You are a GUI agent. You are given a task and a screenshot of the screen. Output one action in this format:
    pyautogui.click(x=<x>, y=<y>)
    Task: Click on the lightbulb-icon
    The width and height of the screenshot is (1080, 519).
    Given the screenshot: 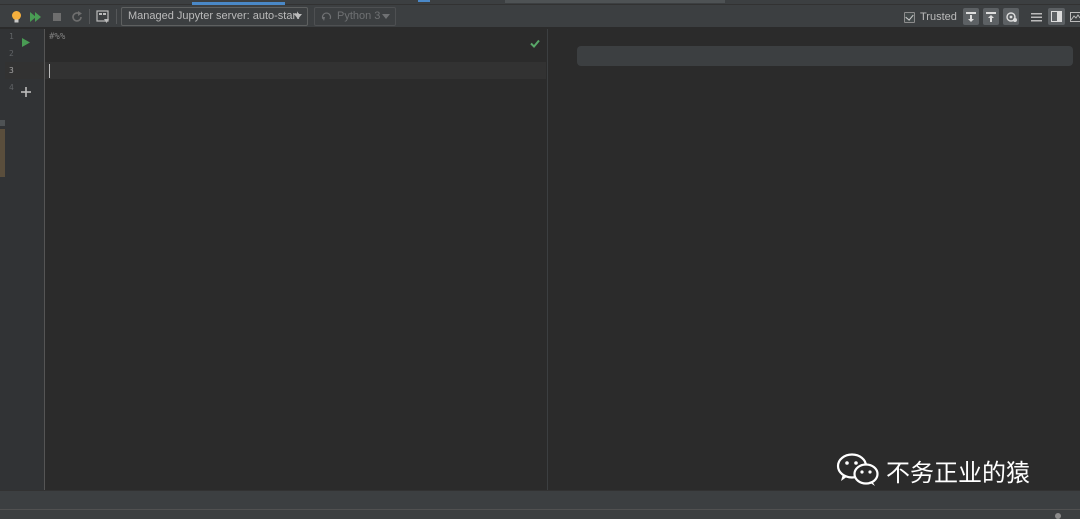 What is the action you would take?
    pyautogui.click(x=16, y=16)
    